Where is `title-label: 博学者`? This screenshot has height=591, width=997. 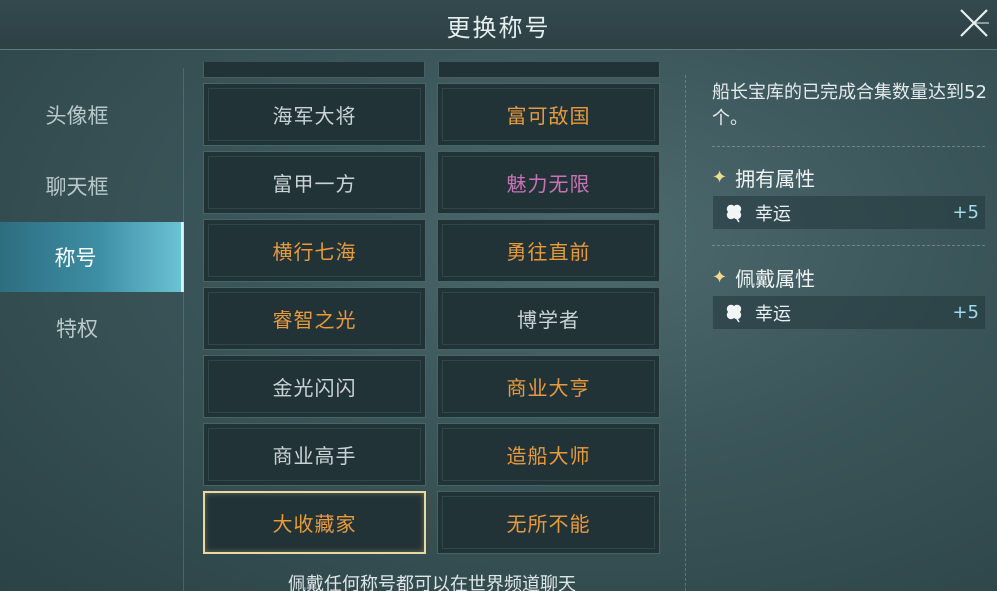 title-label: 博学者 is located at coordinates (548, 320).